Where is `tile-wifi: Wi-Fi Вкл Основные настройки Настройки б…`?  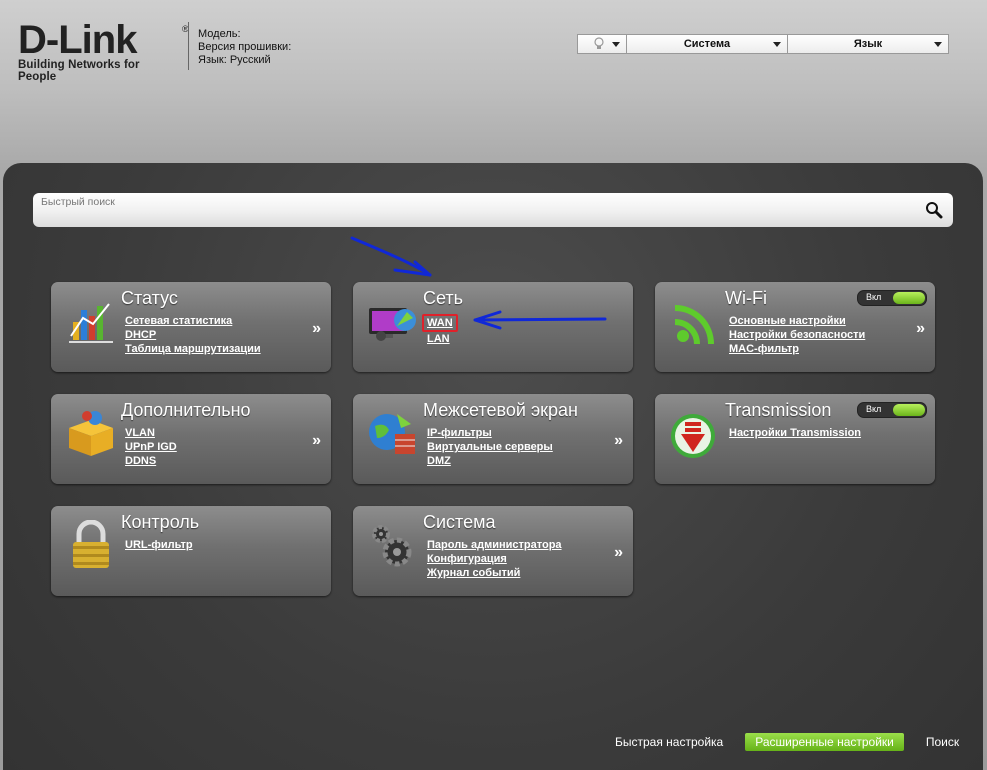 tile-wifi: Wi-Fi Вкл Основные настройки Настройки б… is located at coordinates (795, 327).